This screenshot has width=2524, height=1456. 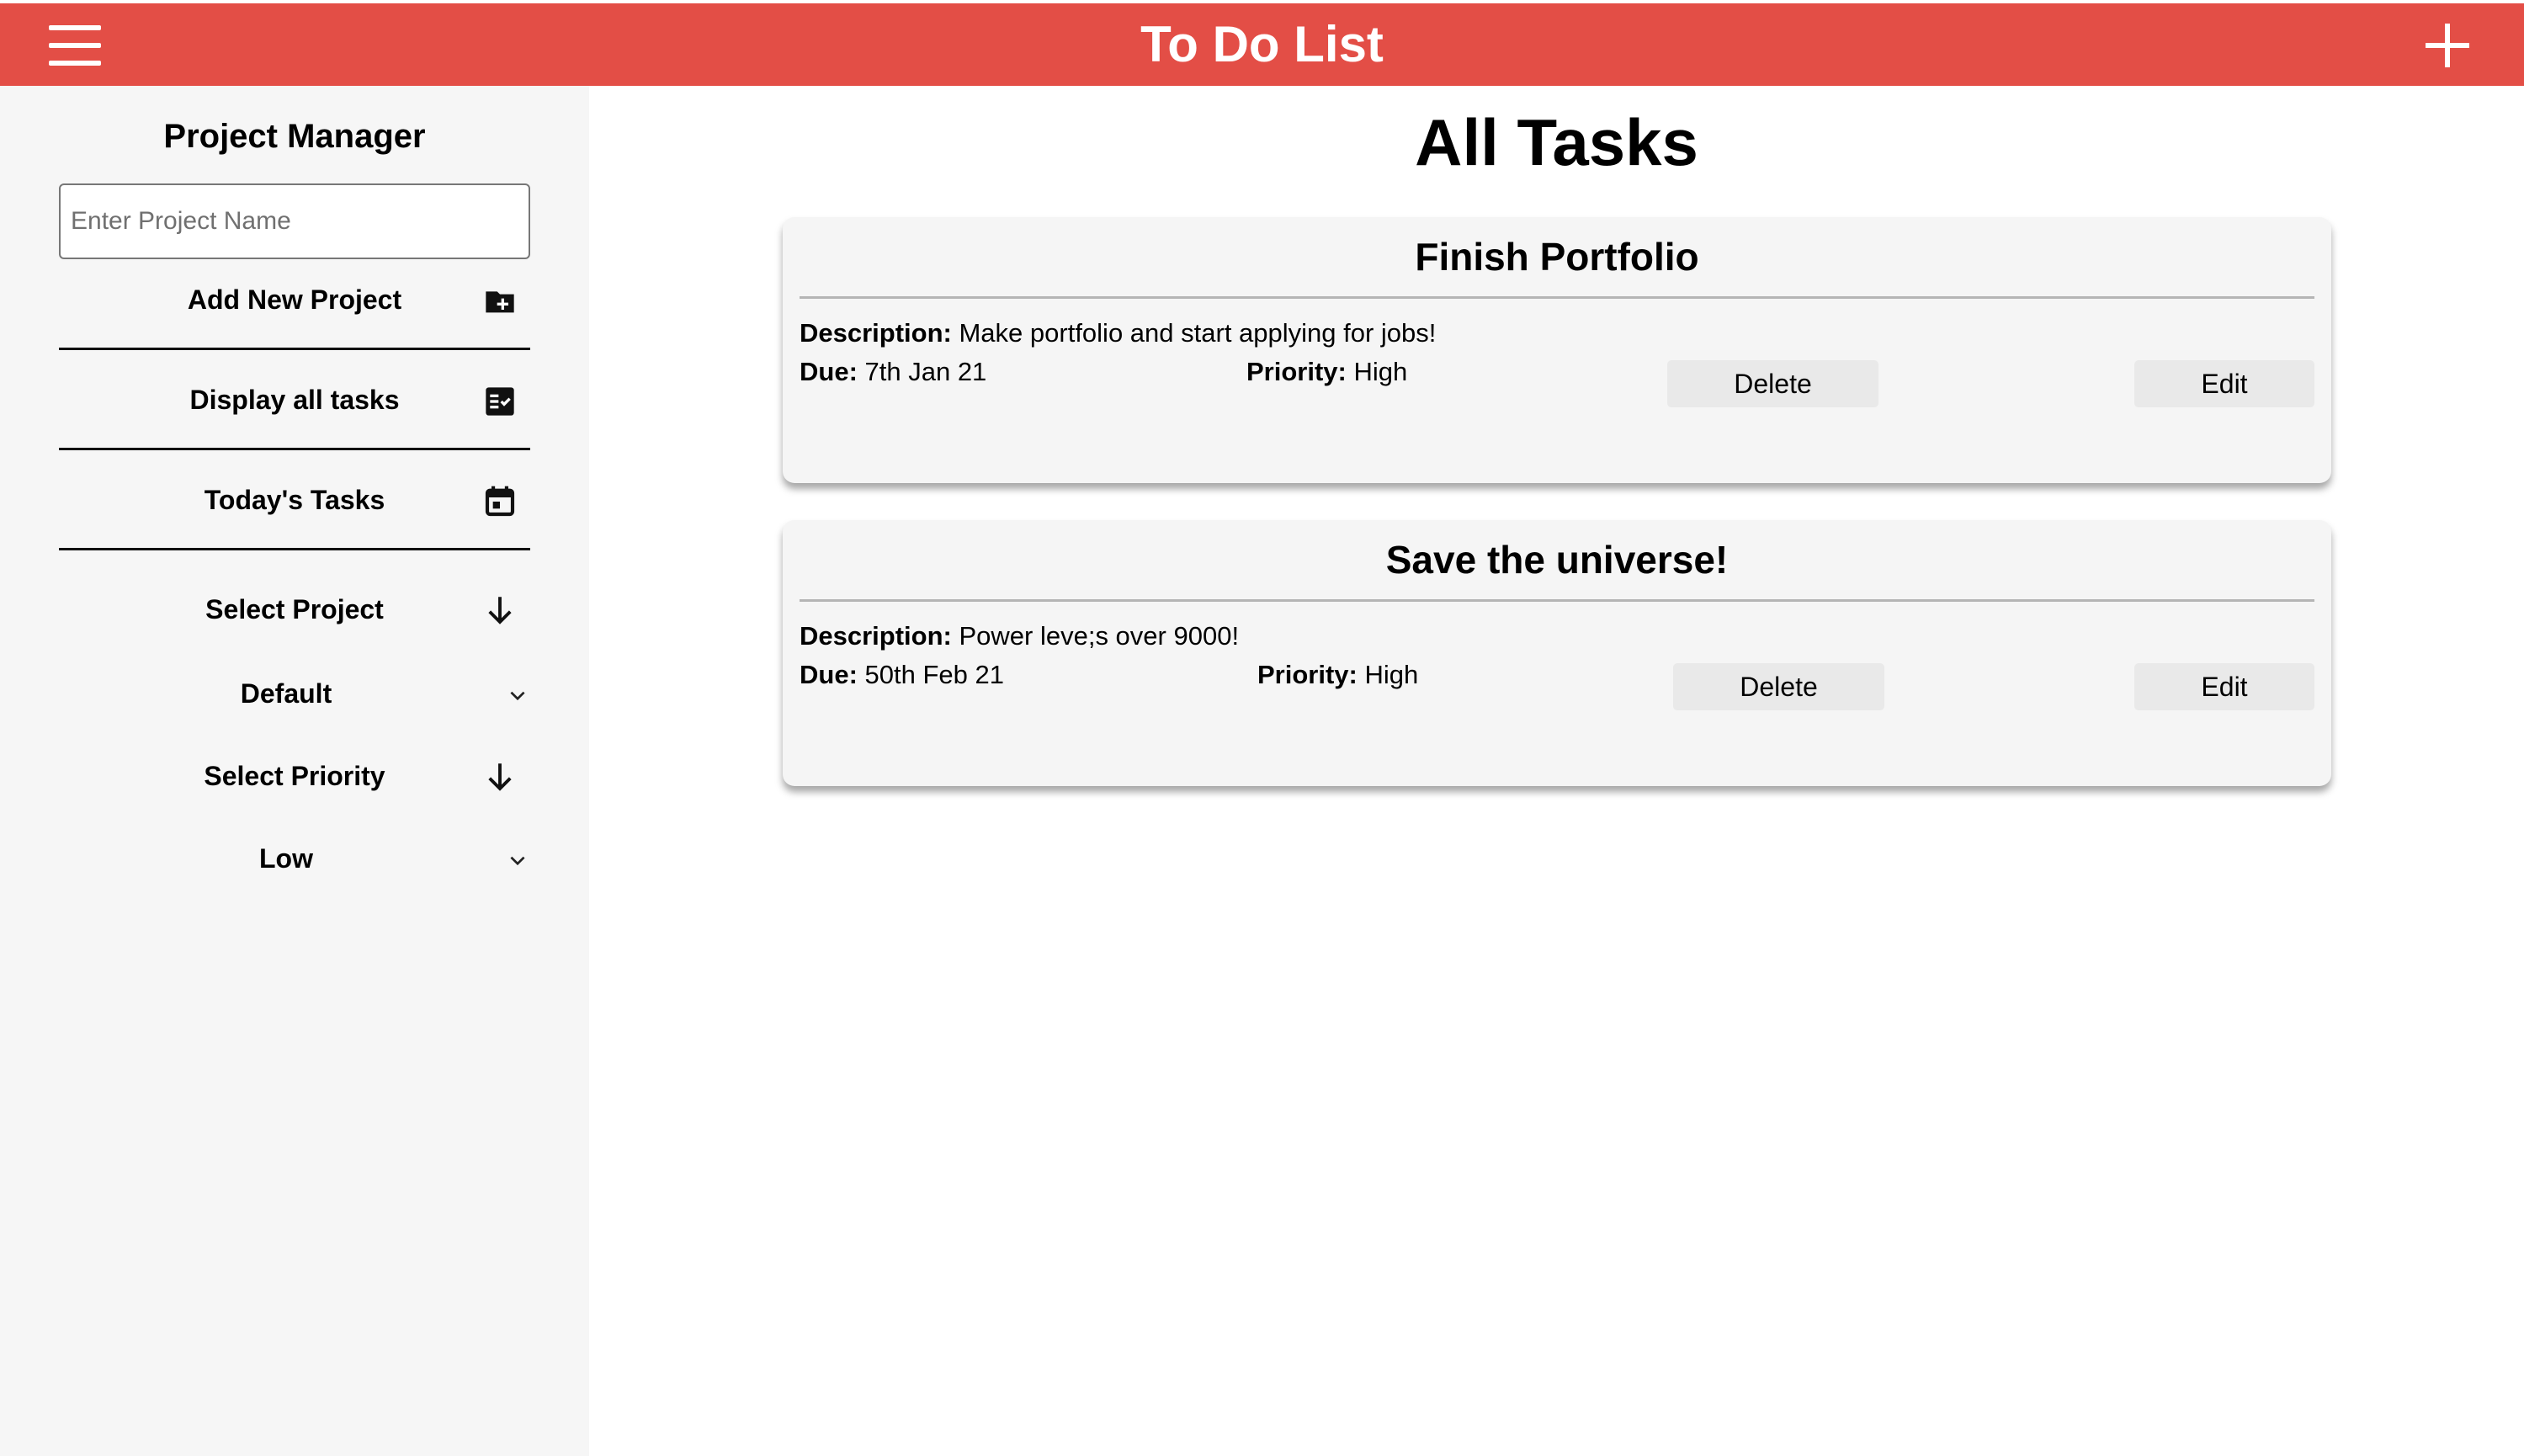 I want to click on task-description: Description: Power leve;s over 9000!, so click(x=1019, y=636).